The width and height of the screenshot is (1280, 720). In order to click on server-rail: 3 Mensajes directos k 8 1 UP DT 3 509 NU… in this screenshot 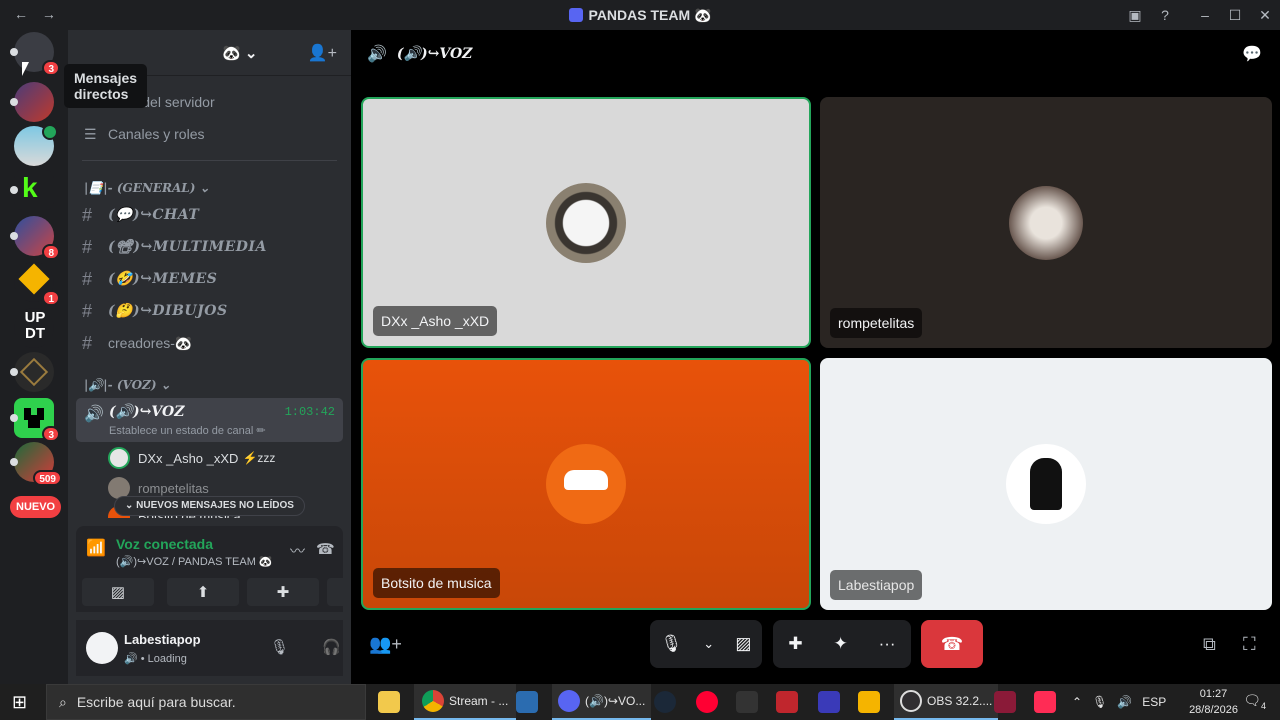, I will do `click(74, 357)`.